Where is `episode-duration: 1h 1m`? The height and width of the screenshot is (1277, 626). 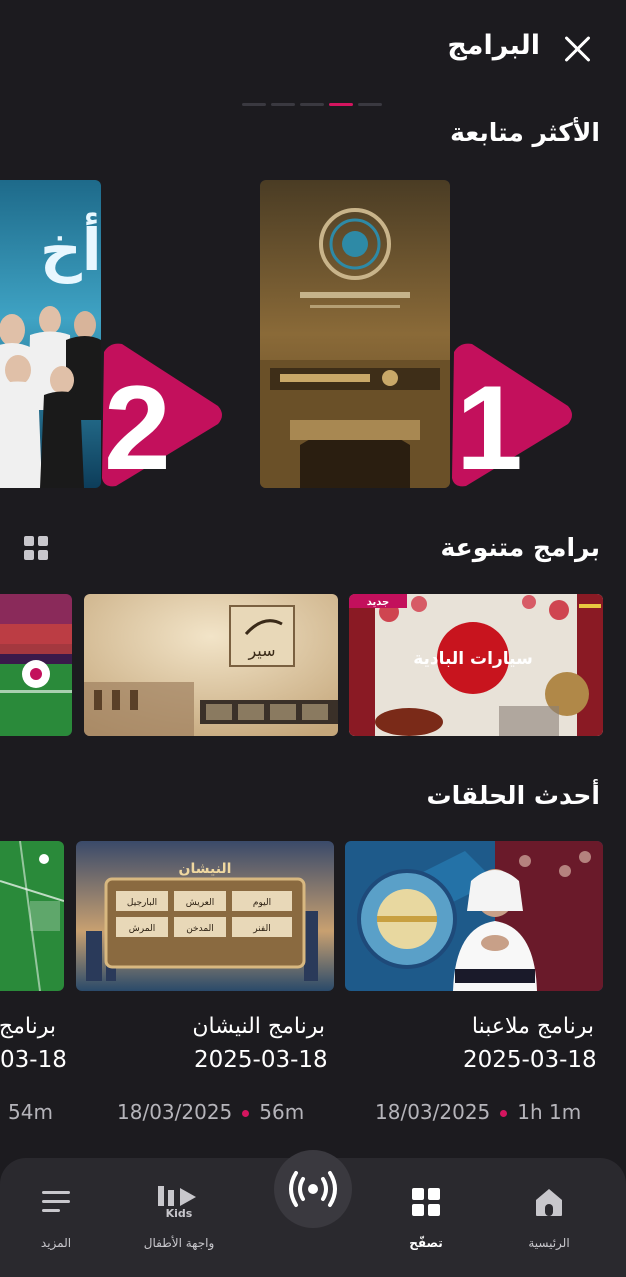
episode-duration: 1h 1m is located at coordinates (549, 1112).